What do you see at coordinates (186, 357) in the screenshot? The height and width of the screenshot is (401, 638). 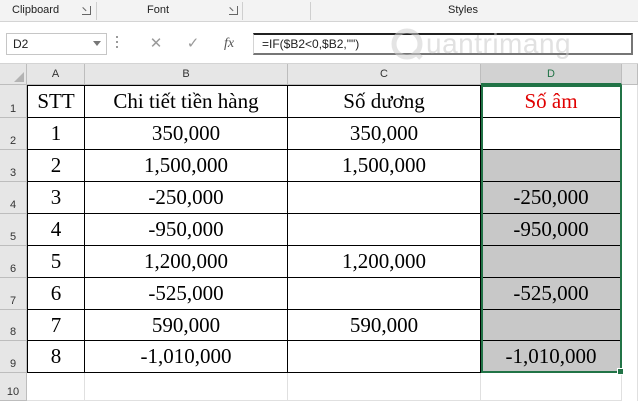 I see `cell-b9: -1,010,000` at bounding box center [186, 357].